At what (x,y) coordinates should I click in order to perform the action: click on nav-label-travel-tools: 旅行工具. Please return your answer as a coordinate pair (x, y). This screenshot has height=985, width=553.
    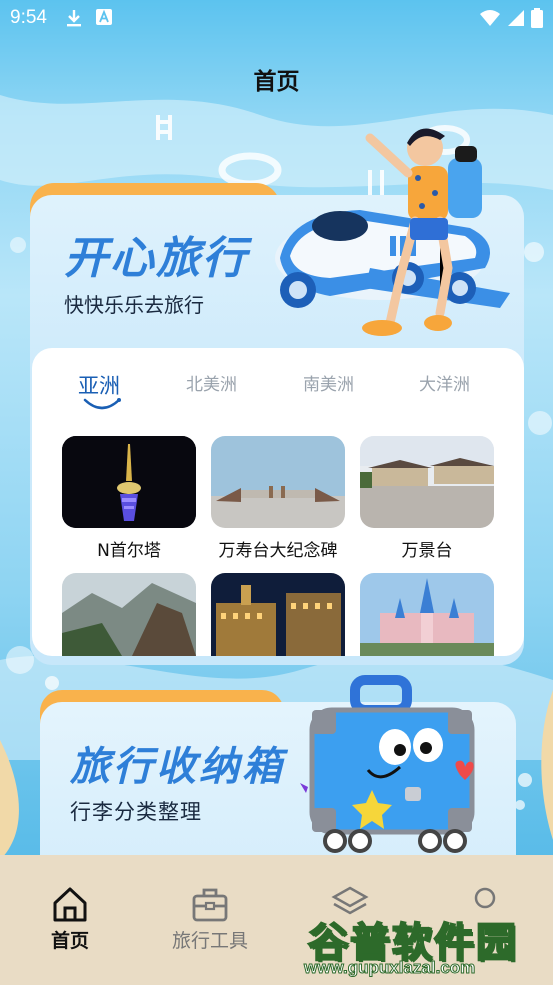
    Looking at the image, I should click on (209, 941).